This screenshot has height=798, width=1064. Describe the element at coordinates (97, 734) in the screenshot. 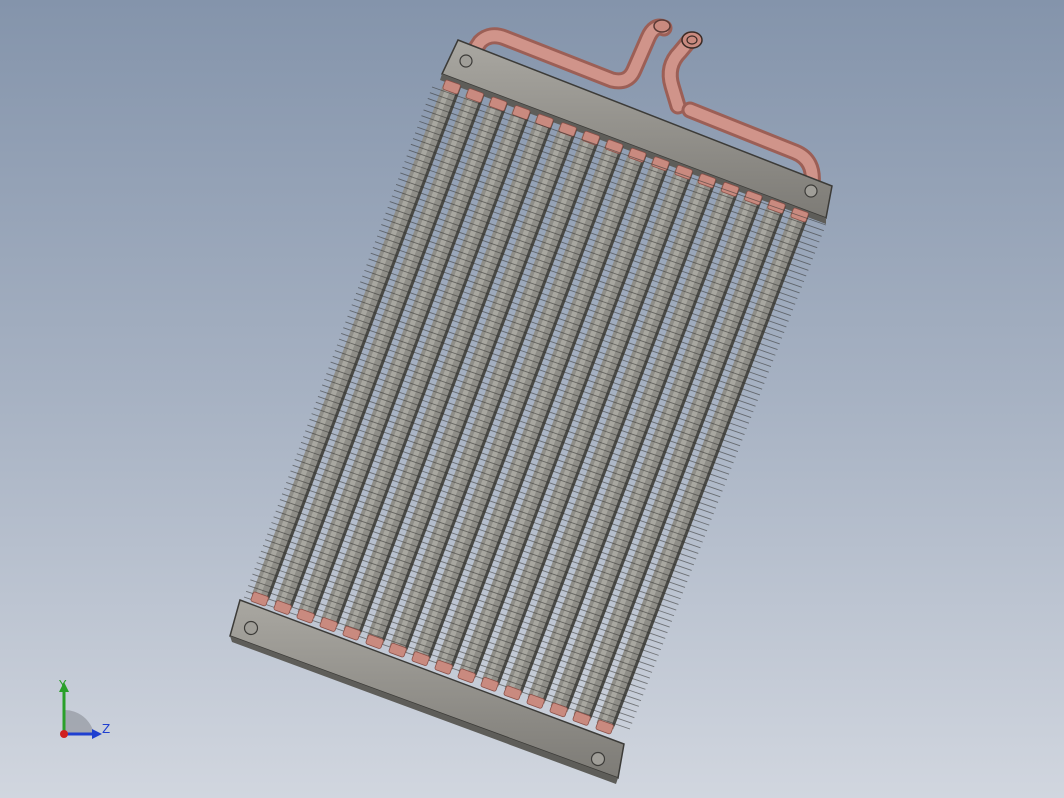

I see `z-axis-arrow` at that location.